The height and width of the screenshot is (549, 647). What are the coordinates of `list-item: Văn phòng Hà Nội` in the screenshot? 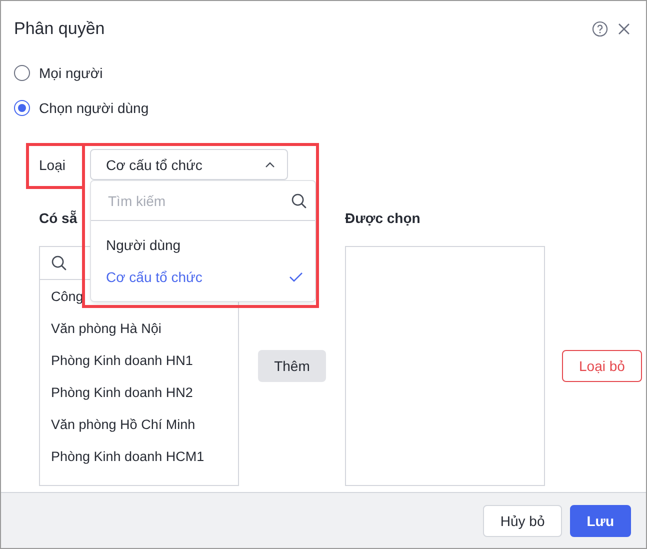 It's located at (139, 328).